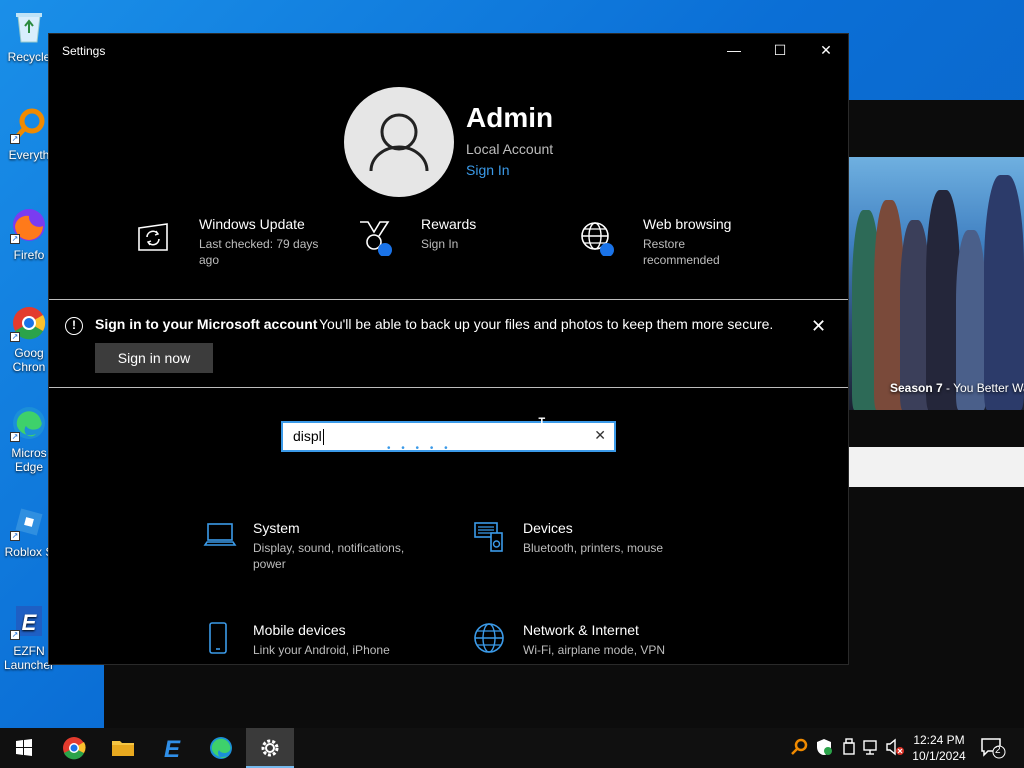 This screenshot has height=768, width=1024. I want to click on sign-in-link: Sign In, so click(488, 170).